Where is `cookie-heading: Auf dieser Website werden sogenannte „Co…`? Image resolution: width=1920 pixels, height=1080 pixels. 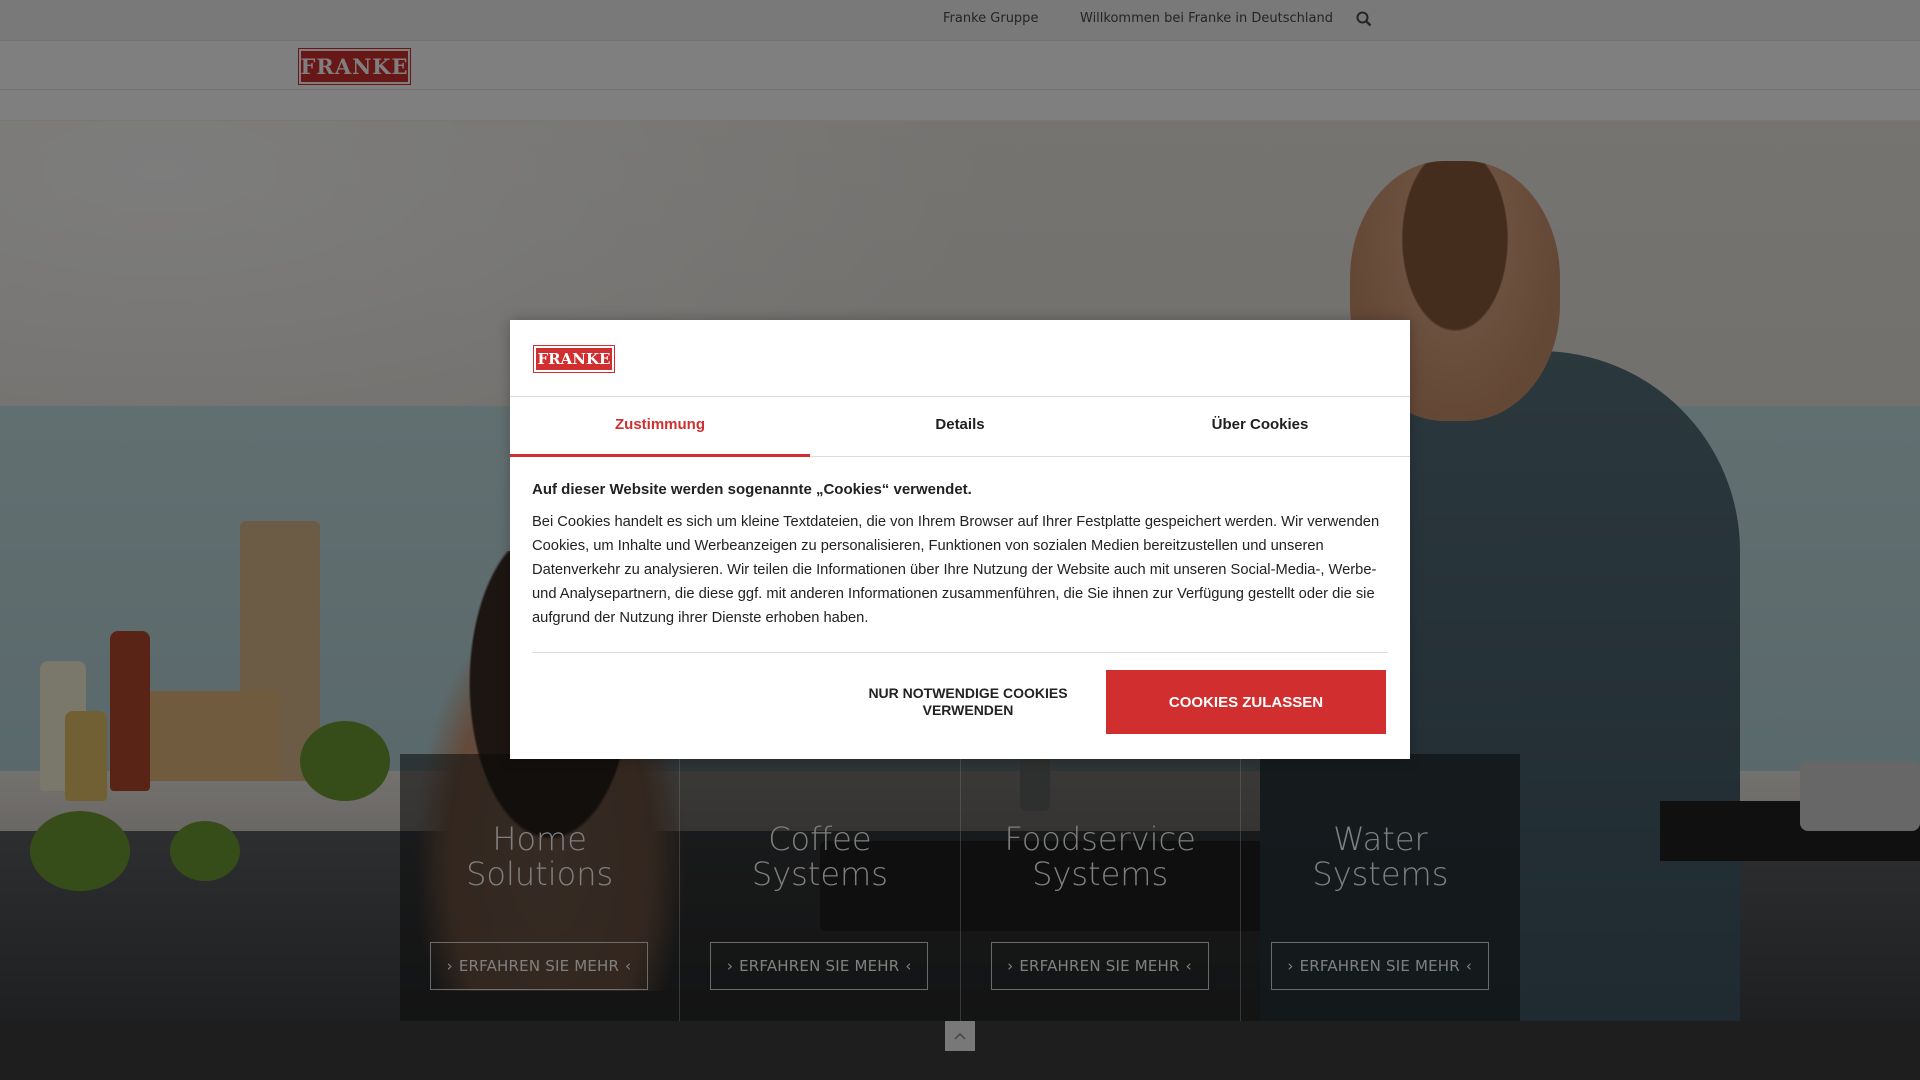 cookie-heading: Auf dieser Website werden sogenannte „Co… is located at coordinates (752, 489).